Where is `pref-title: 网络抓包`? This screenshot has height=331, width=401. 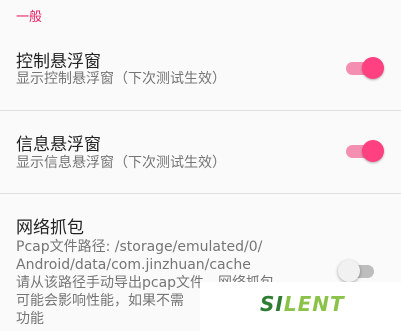 pref-title: 网络抓包 is located at coordinates (50, 228).